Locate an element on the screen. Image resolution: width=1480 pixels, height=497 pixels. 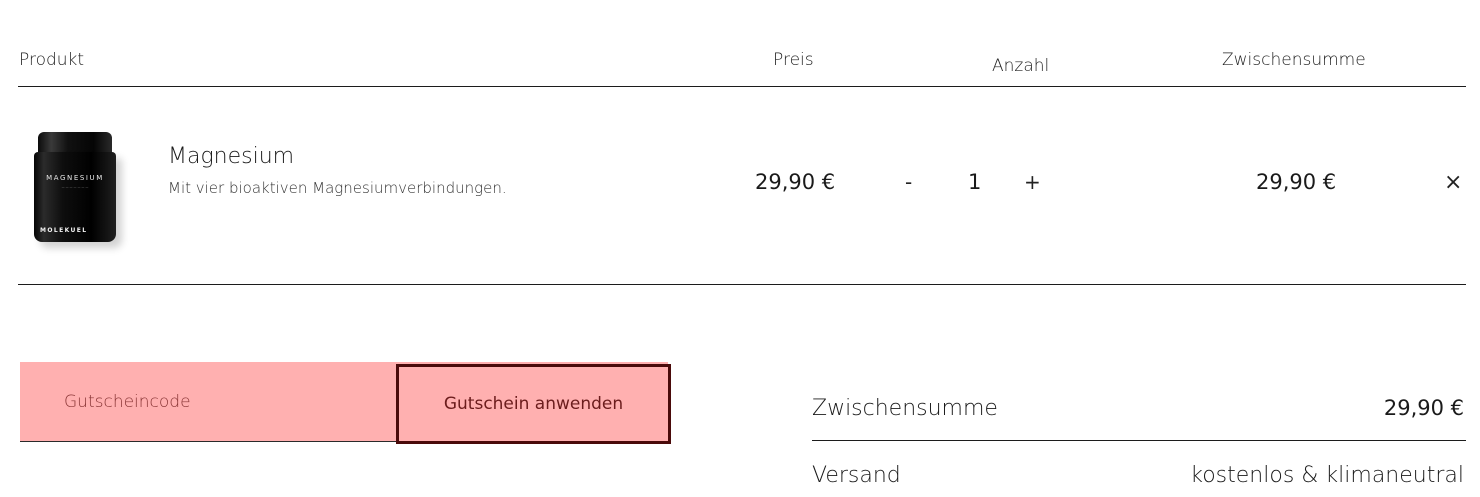
totals-subtotal-value: 29,90 € is located at coordinates (1423, 408).